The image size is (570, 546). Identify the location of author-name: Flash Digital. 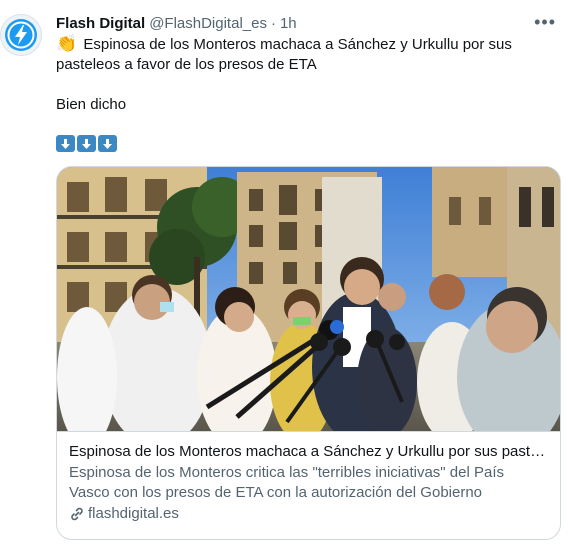
(100, 23).